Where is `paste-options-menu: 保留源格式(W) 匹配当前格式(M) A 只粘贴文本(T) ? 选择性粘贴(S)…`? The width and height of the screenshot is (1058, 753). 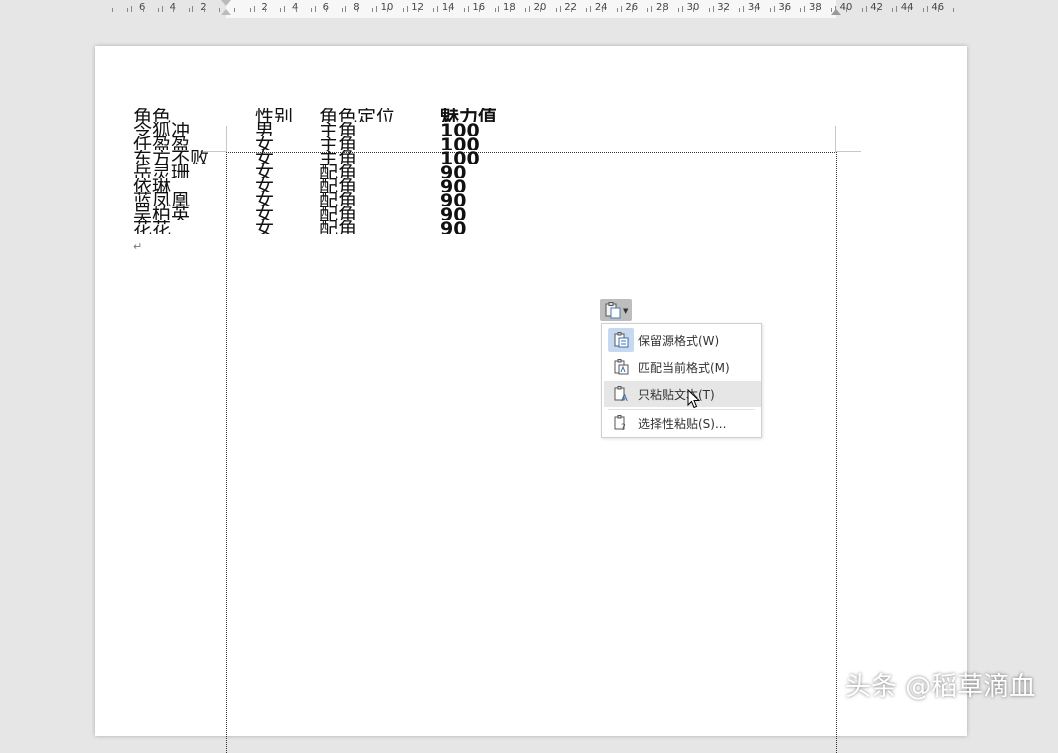 paste-options-menu: 保留源格式(W) 匹配当前格式(M) A 只粘贴文本(T) ? 选择性粘贴(S)… is located at coordinates (681, 380).